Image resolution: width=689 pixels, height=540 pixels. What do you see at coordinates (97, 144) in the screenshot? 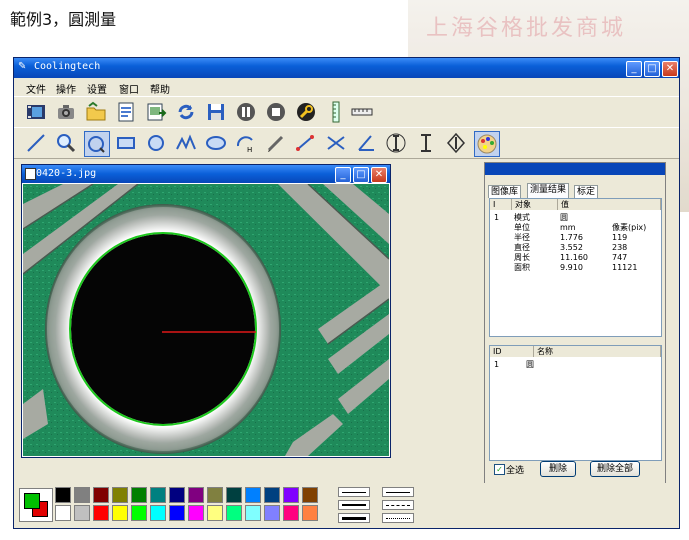
I see `circle-measure-icon` at bounding box center [97, 144].